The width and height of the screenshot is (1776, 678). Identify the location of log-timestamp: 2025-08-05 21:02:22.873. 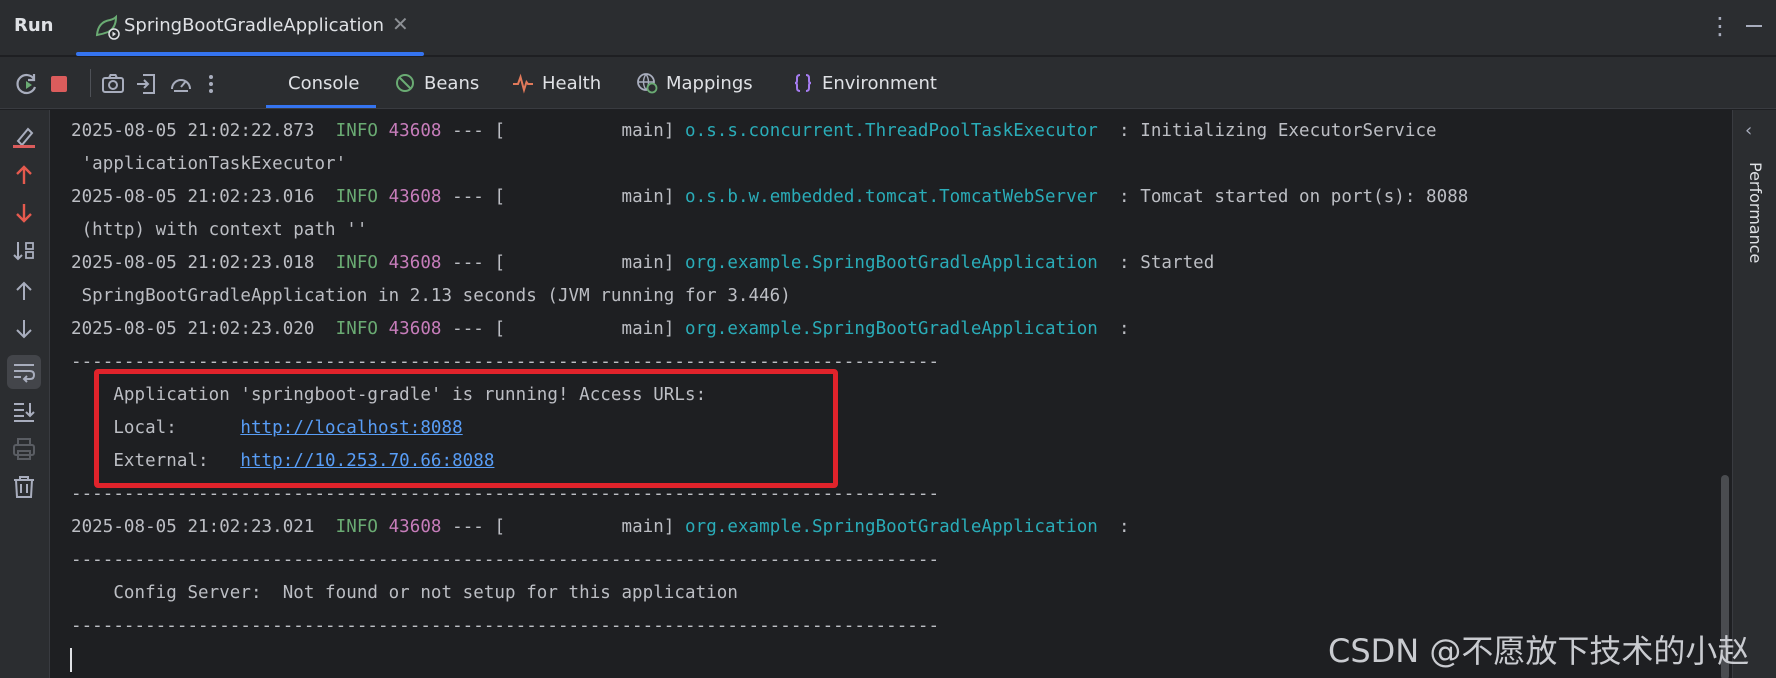
(193, 131).